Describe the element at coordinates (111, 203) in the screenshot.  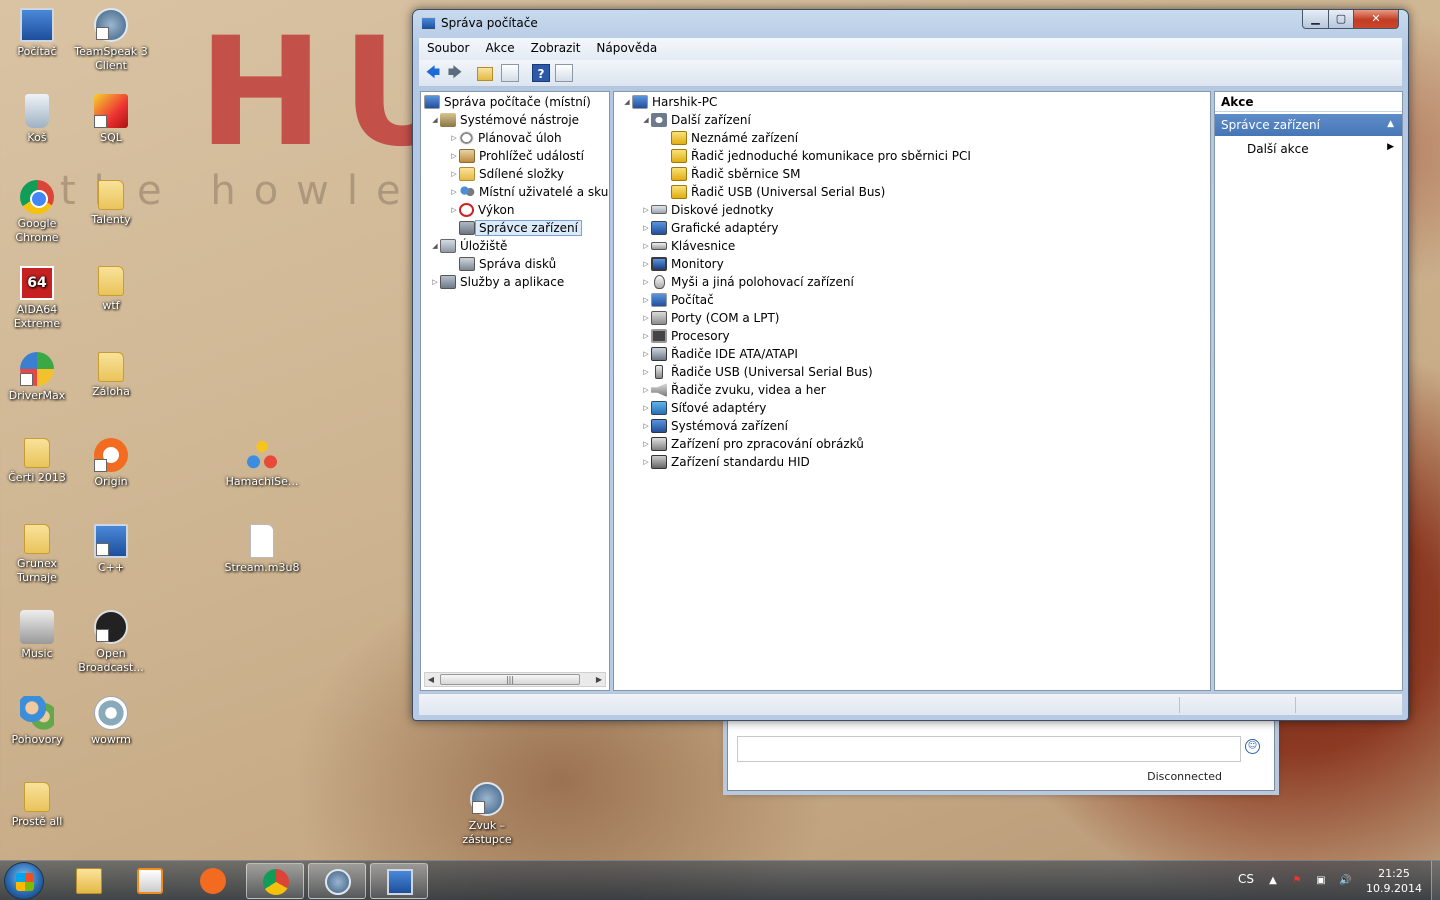
I see `desktop-icon-talenty: Talenty` at that location.